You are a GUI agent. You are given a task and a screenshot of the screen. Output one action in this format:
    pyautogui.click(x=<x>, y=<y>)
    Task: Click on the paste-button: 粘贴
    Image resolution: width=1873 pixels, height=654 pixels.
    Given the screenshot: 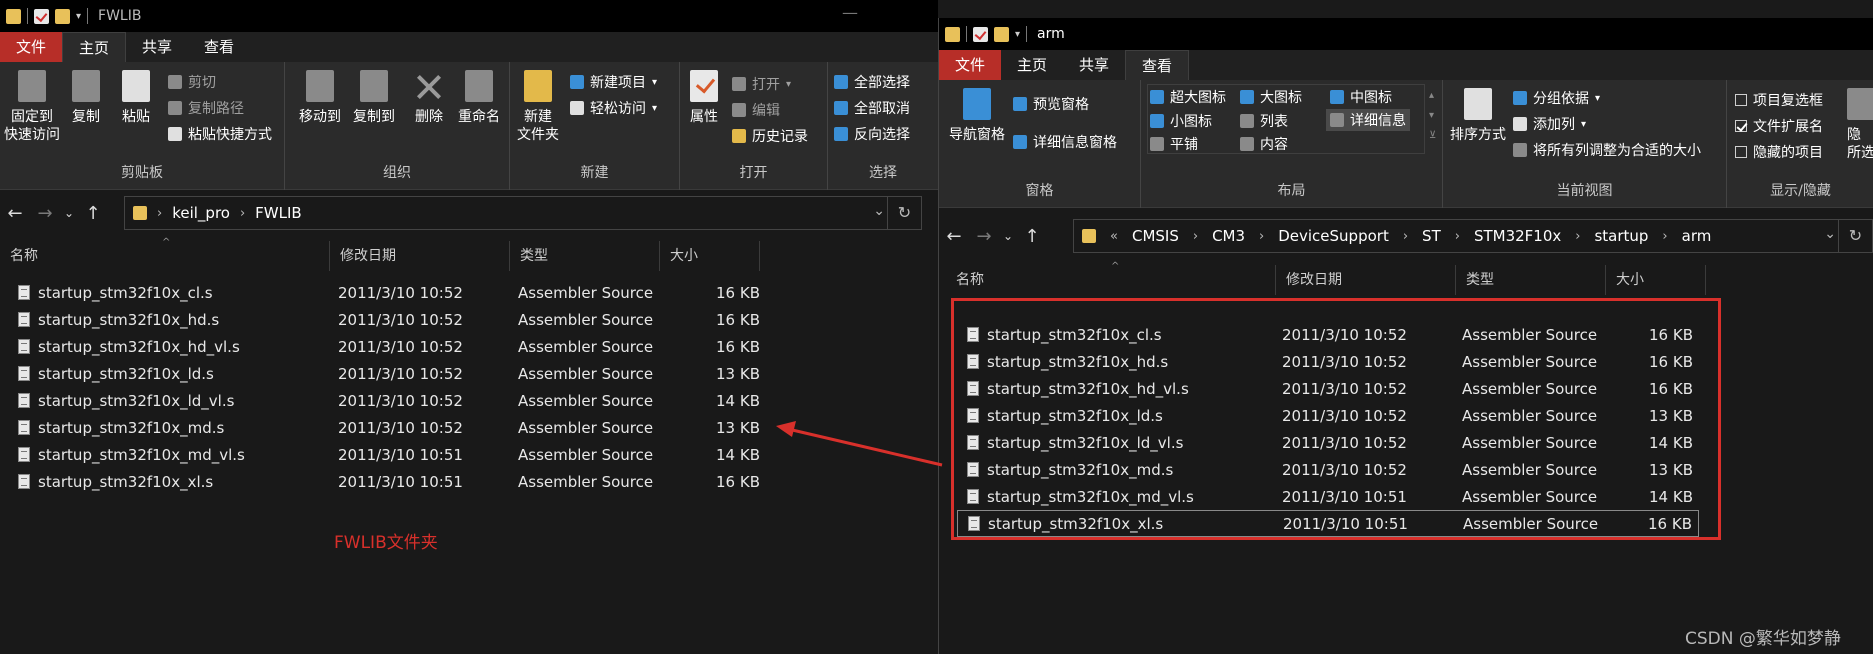 What is the action you would take?
    pyautogui.click(x=136, y=98)
    